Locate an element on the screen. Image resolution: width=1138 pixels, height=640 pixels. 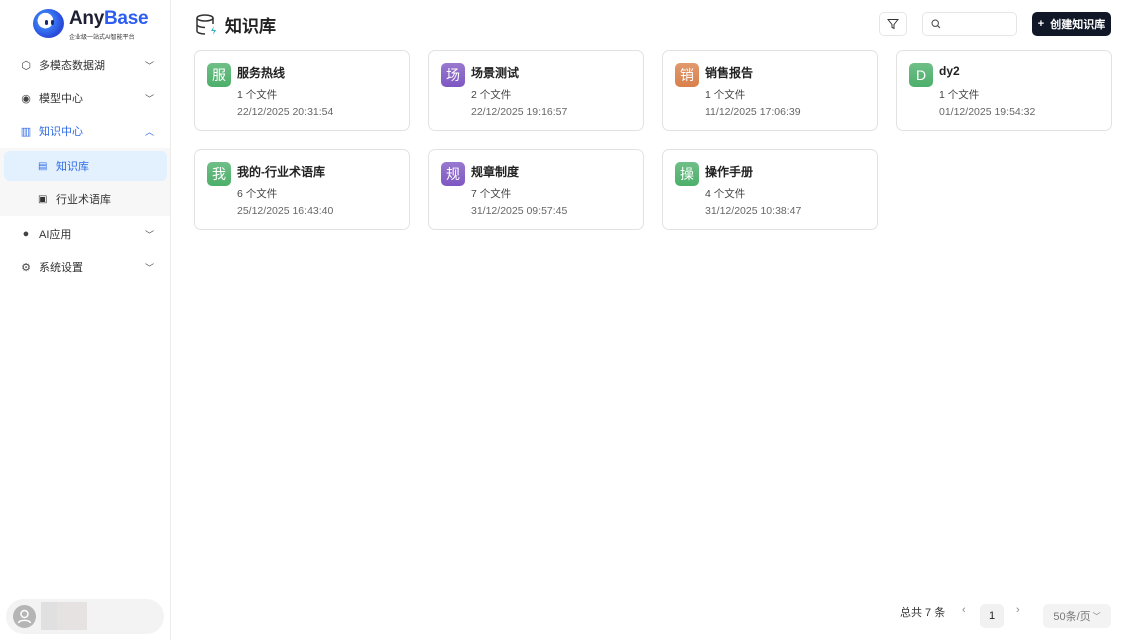
kb-avatar: 销 is located at coordinates (687, 75).